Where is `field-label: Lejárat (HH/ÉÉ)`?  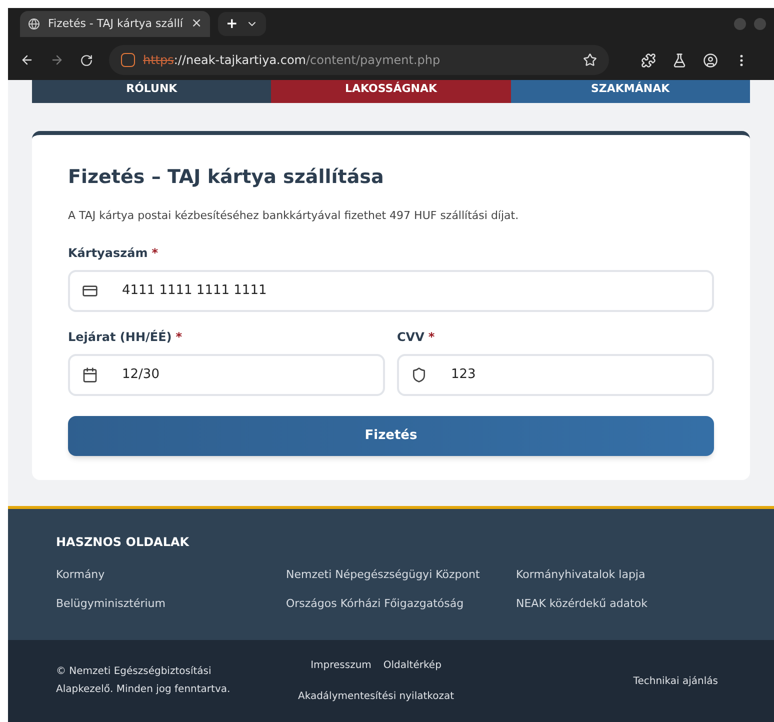
field-label: Lejárat (HH/ÉÉ) is located at coordinates (120, 337).